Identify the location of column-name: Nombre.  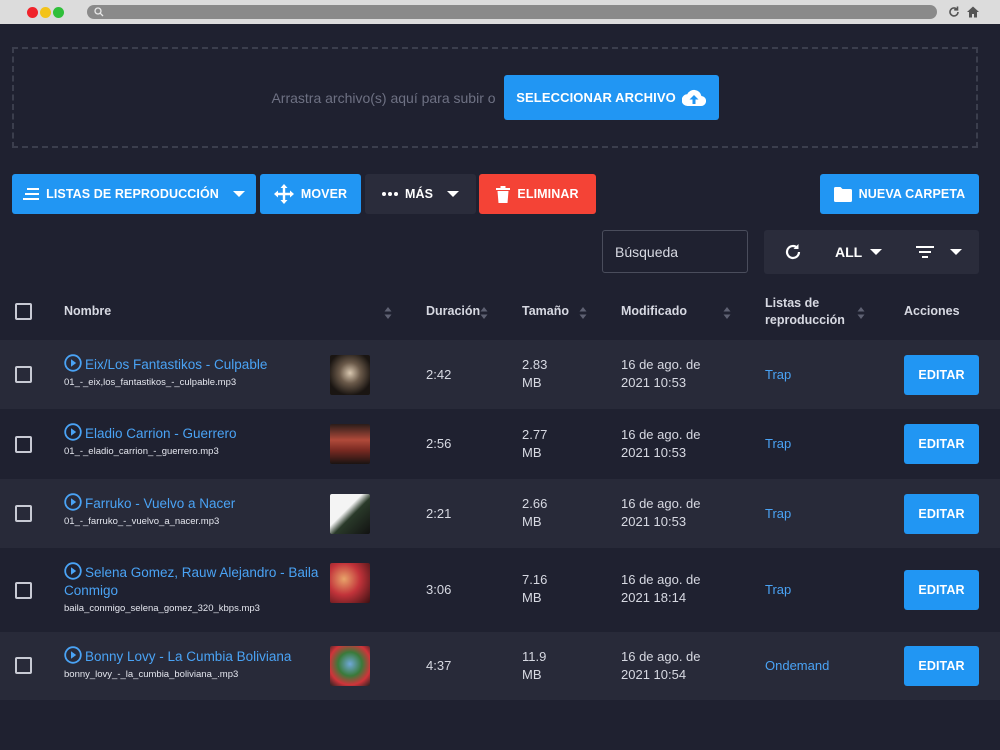
(87, 311).